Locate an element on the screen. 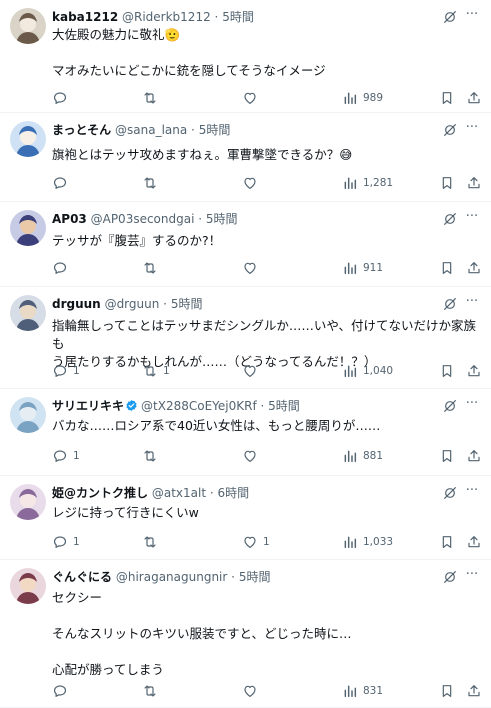 This screenshot has width=491, height=708. display-name: 姫@カントク推し is located at coordinates (100, 493).